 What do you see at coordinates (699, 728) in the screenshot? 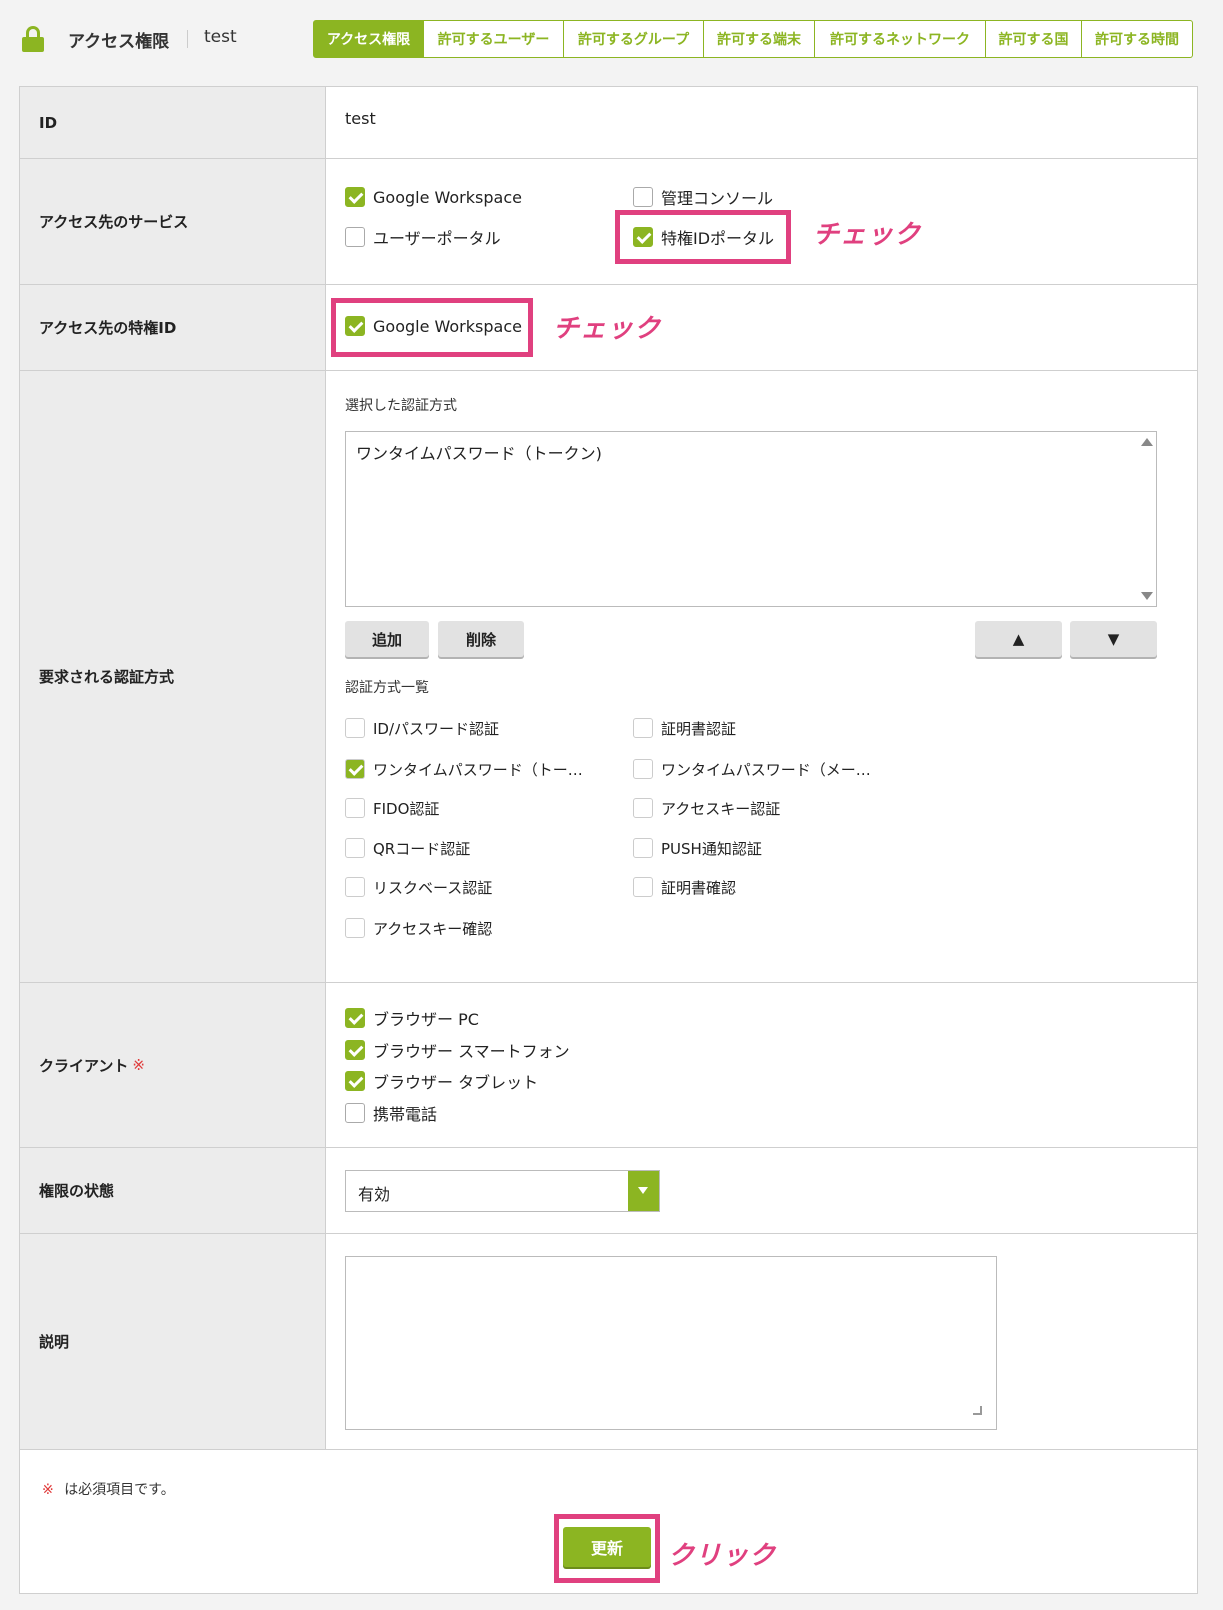
I see `checkbox-label: 証明書認証` at bounding box center [699, 728].